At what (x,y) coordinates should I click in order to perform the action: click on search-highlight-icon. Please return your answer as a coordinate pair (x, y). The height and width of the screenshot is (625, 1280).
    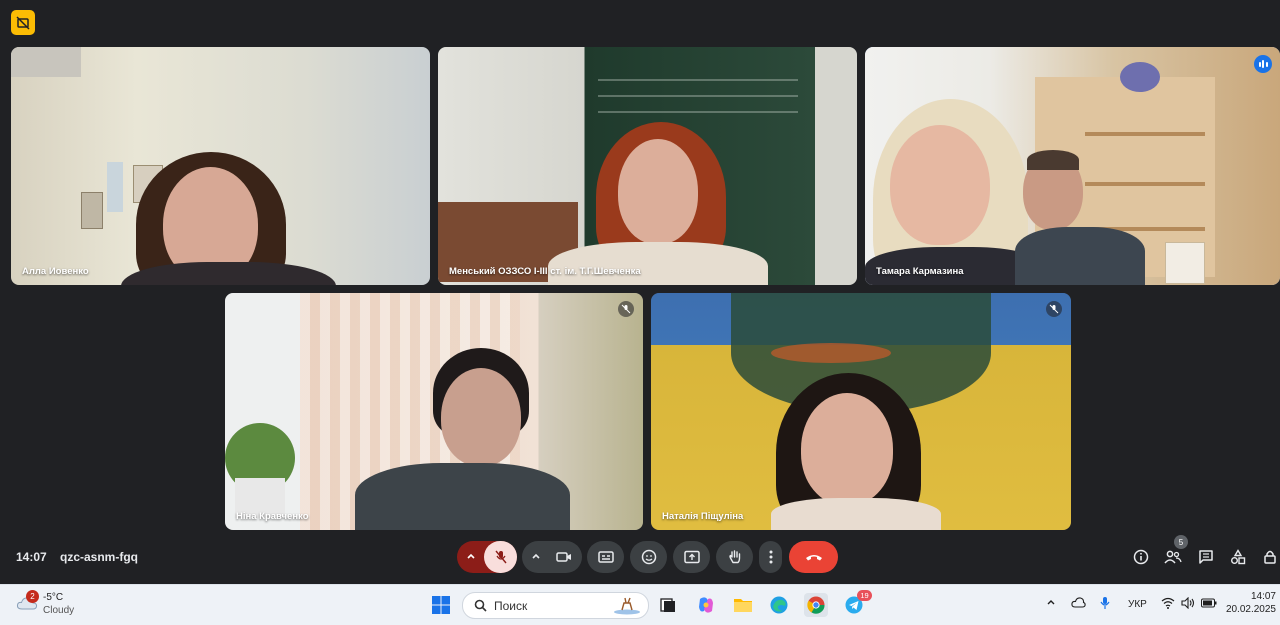
    Looking at the image, I should click on (627, 606).